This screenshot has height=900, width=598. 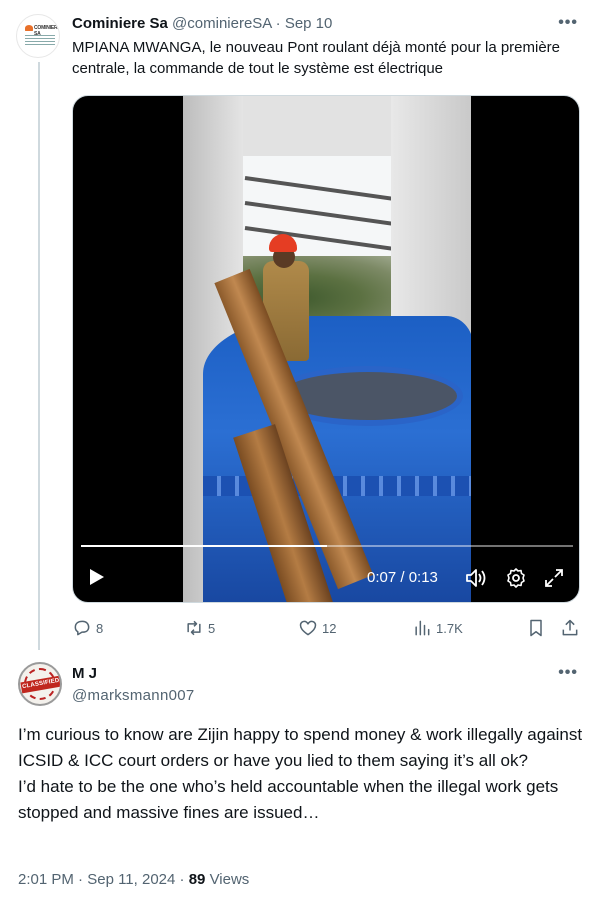 I want to click on tweet1-more-icon: •••, so click(x=568, y=23).